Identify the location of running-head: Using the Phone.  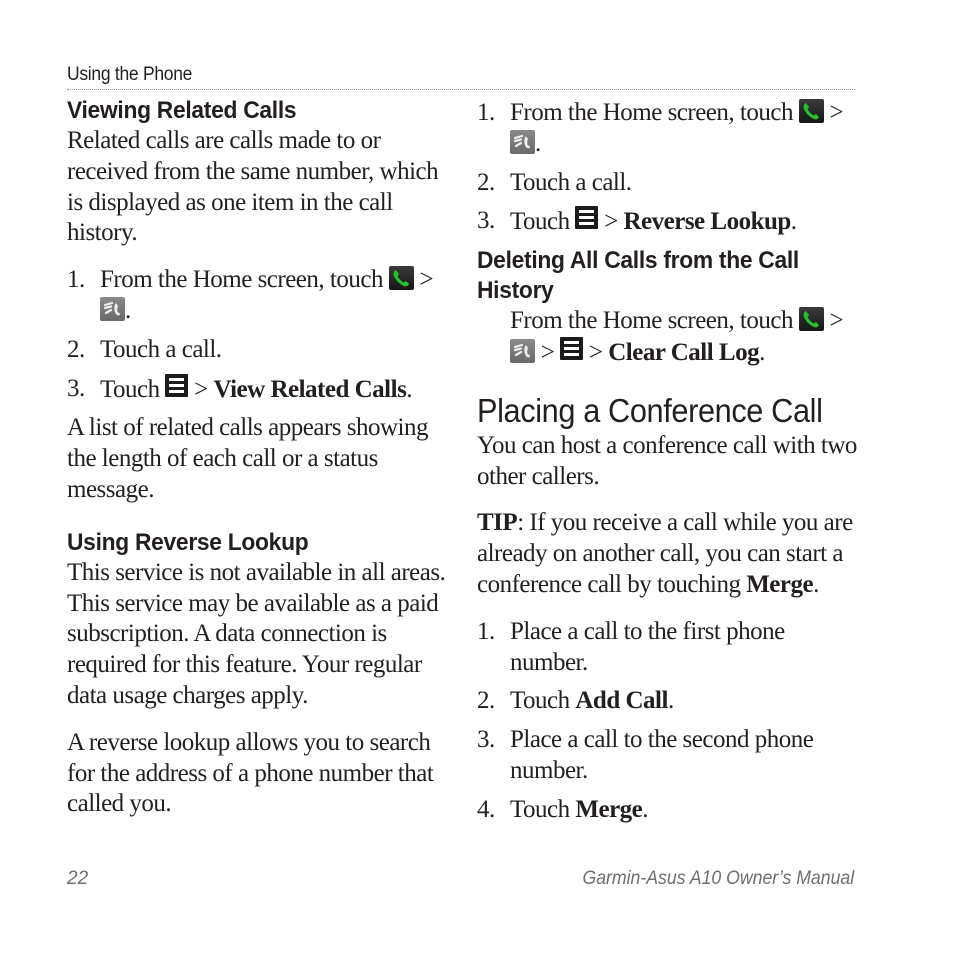
(130, 74).